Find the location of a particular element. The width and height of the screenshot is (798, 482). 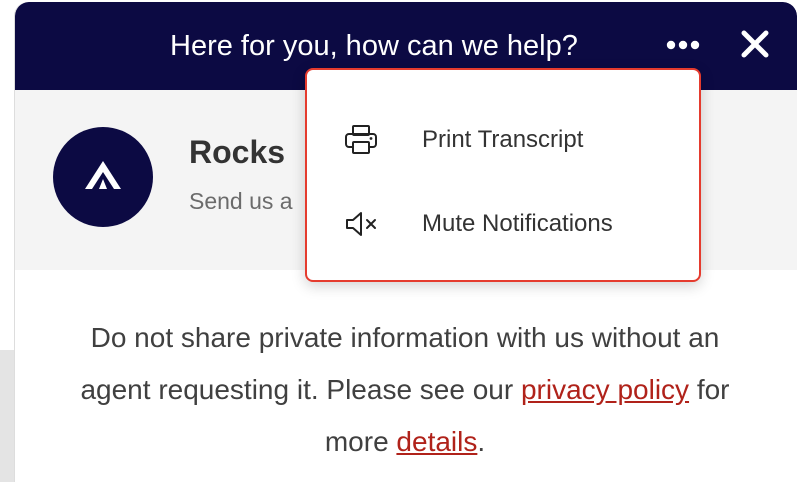

avatar is located at coordinates (103, 177).